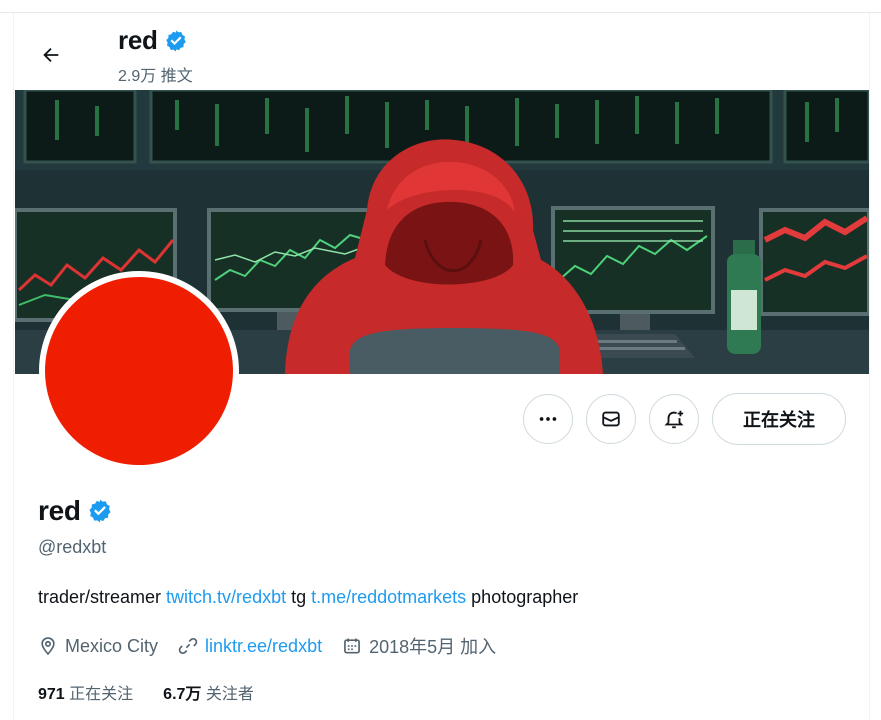 The image size is (881, 720). What do you see at coordinates (112, 645) in the screenshot?
I see `location-text: Mexico City` at bounding box center [112, 645].